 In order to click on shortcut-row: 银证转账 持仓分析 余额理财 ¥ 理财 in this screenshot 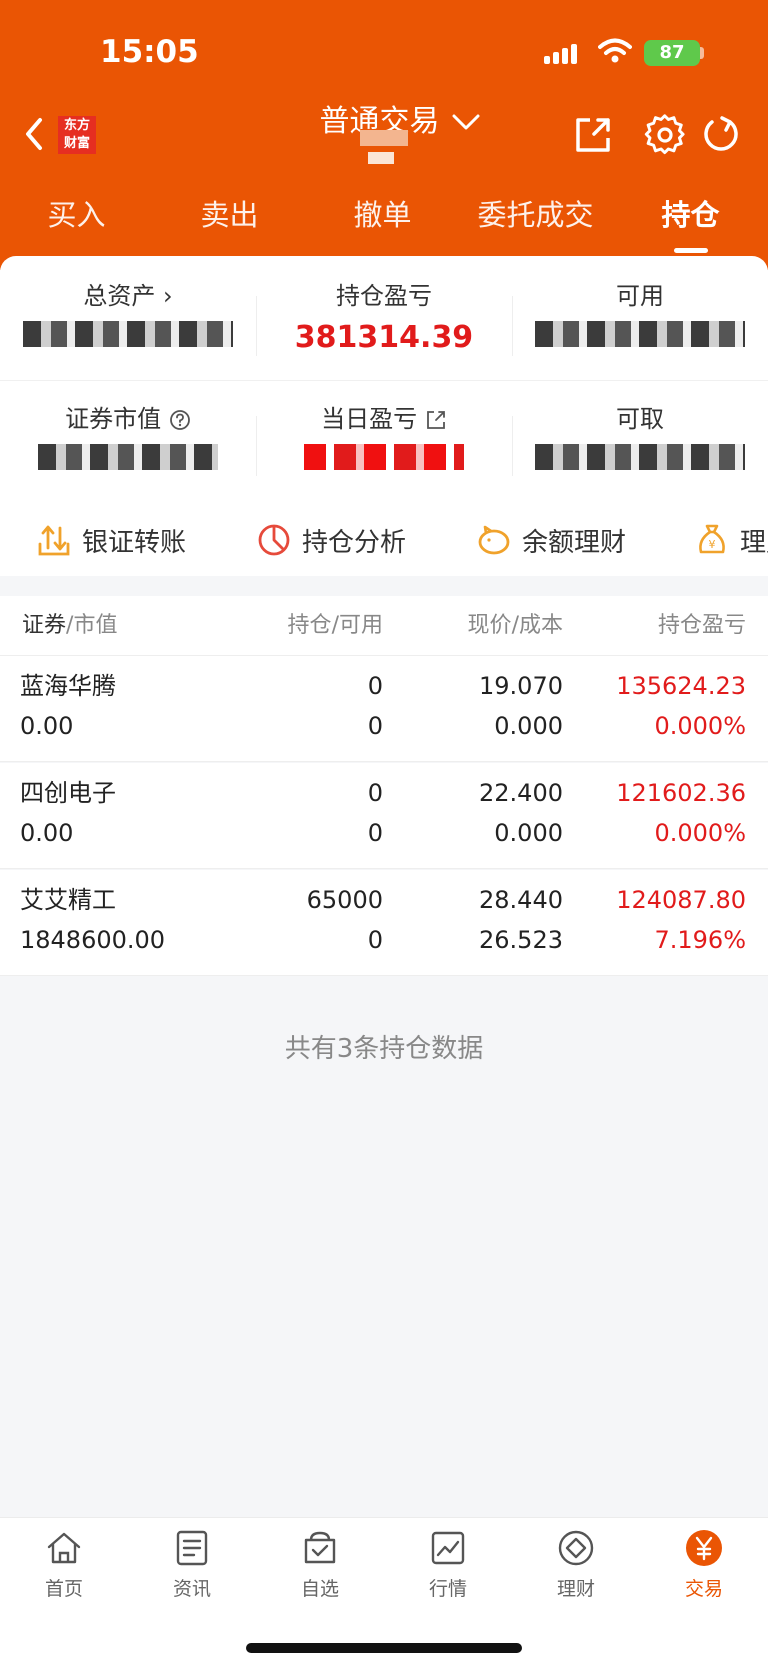, I will do `click(384, 540)`.